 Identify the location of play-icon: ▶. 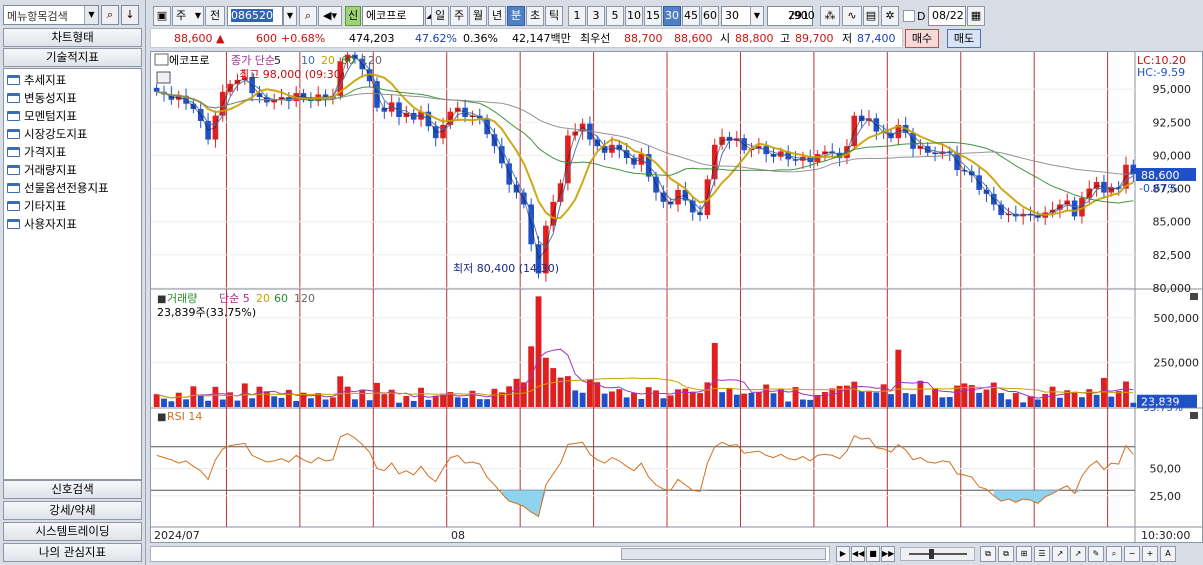
(843, 553).